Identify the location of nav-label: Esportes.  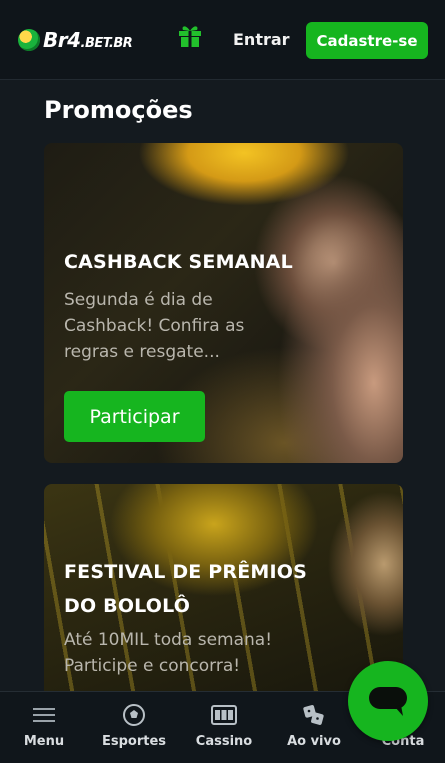
(134, 741).